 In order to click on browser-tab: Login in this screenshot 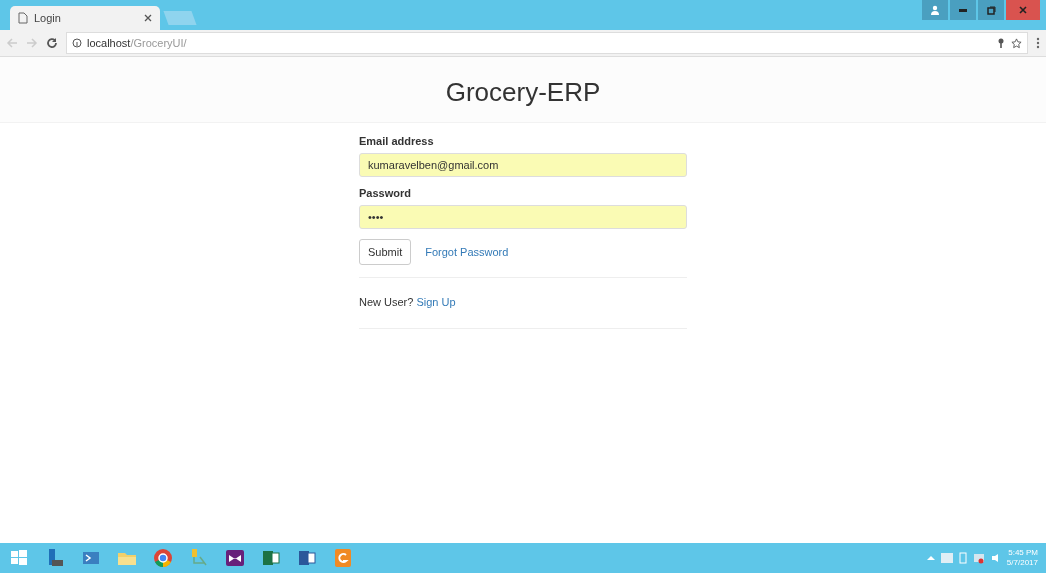, I will do `click(85, 18)`.